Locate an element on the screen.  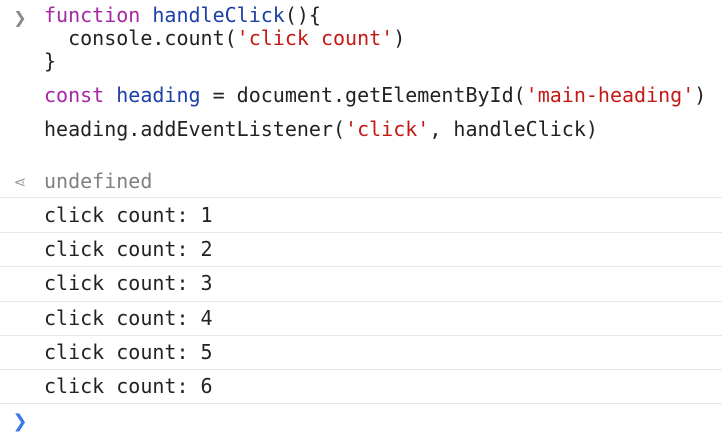
code-token: = document.getElementById( is located at coordinates (363, 95).